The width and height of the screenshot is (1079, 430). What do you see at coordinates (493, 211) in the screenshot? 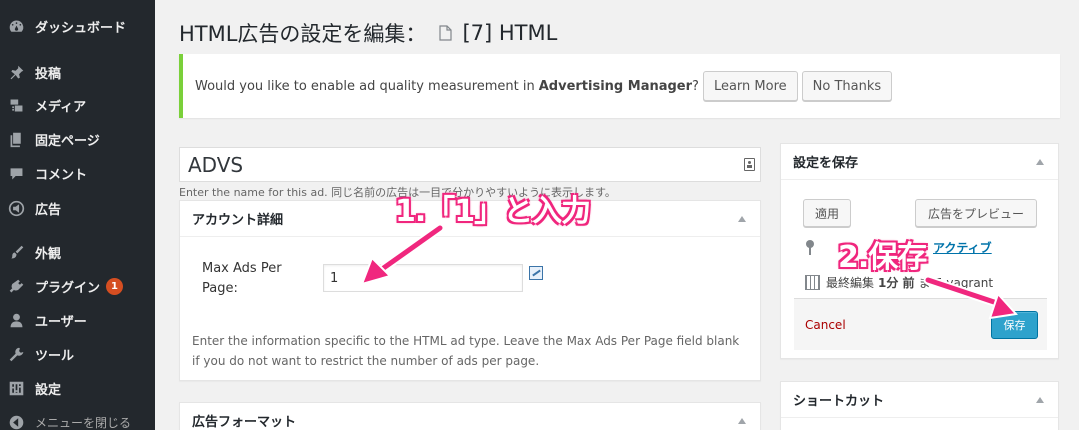
I see `step1-annotation: 1.「1」と入力` at bounding box center [493, 211].